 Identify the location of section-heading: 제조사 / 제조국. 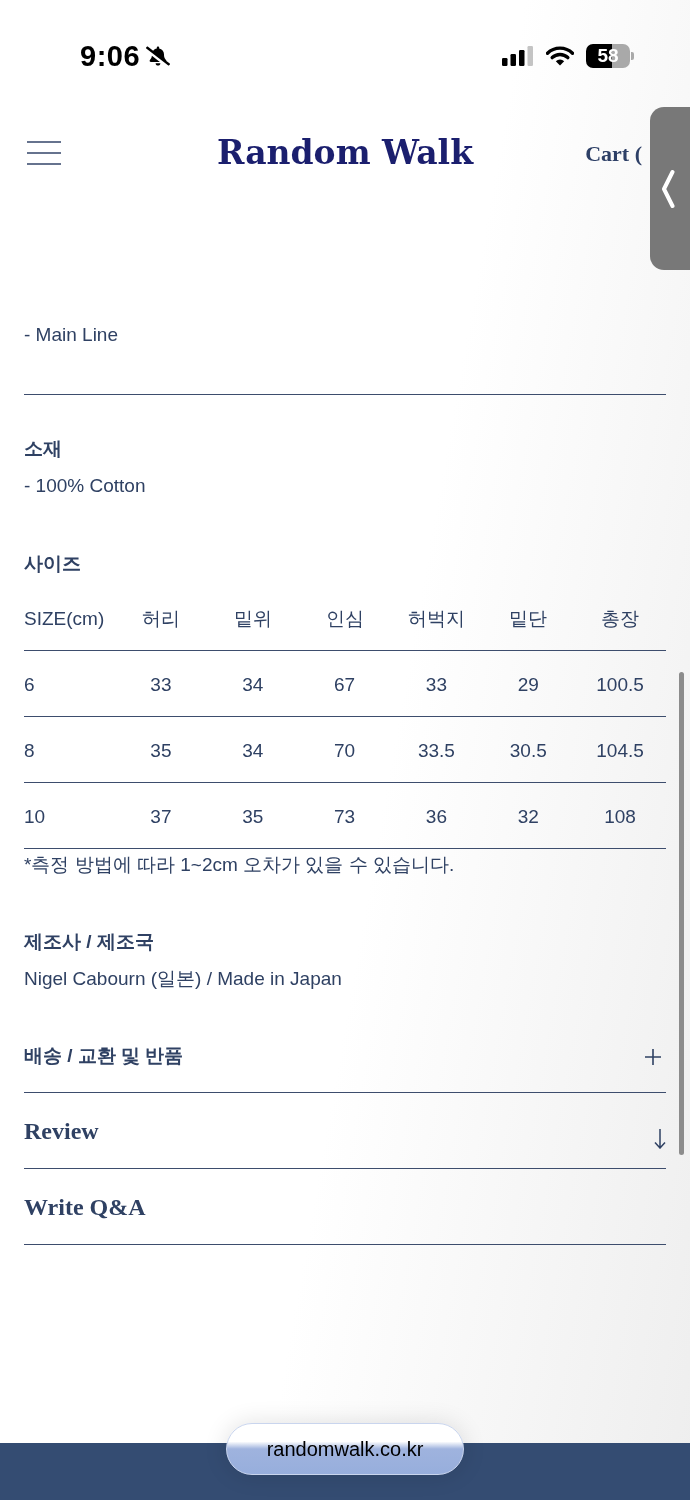
(89, 942).